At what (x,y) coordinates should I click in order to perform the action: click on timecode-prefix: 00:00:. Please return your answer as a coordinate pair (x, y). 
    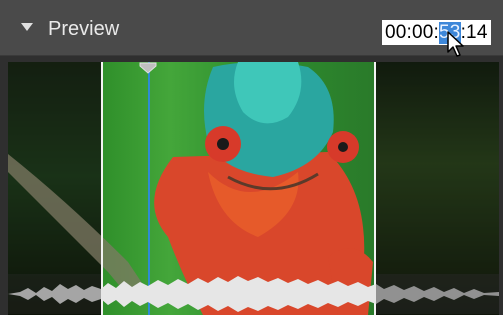
    Looking at the image, I should click on (412, 32).